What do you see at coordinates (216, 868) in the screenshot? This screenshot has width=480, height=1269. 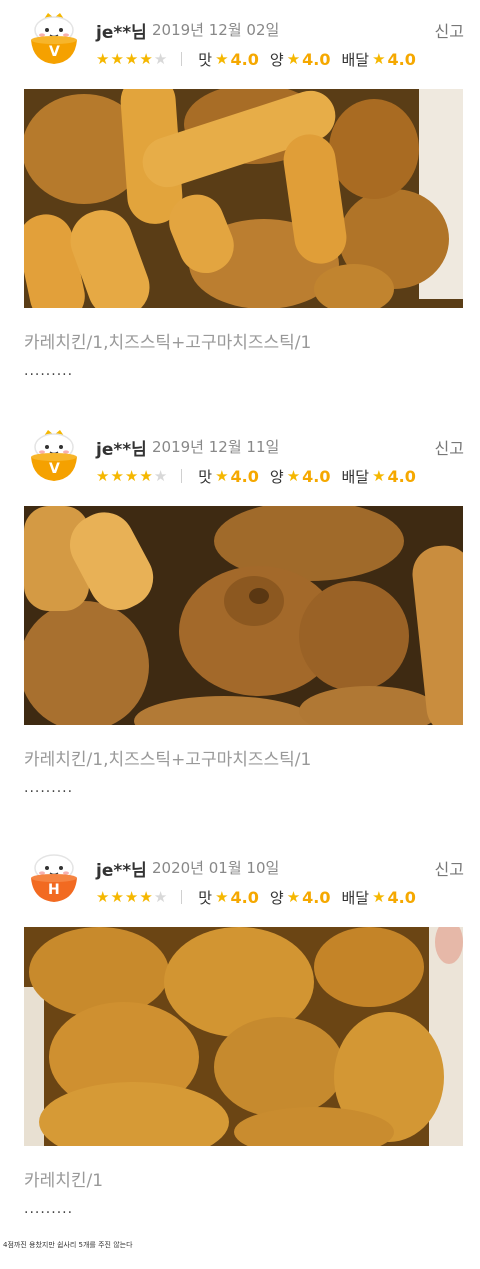 I see `review-date: 2020년 01월 10일` at bounding box center [216, 868].